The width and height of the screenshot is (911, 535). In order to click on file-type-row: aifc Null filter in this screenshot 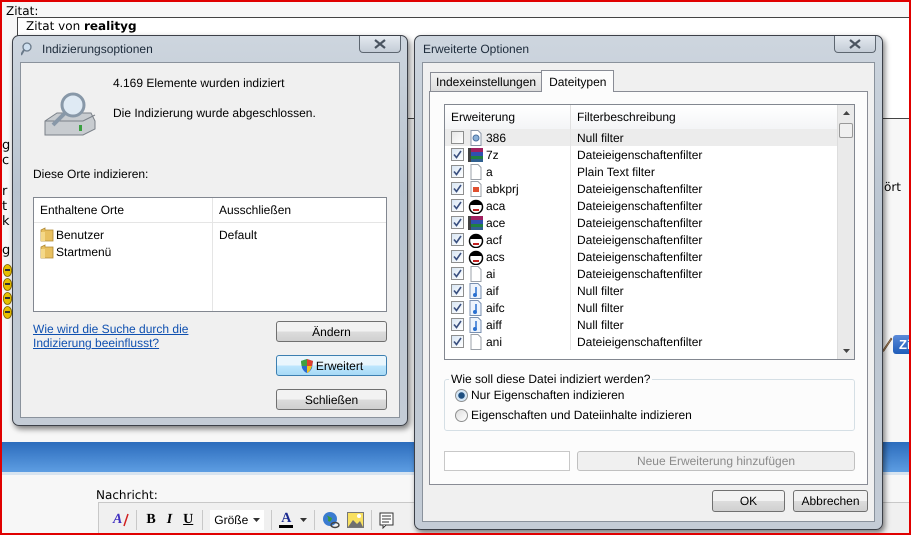, I will do `click(641, 307)`.